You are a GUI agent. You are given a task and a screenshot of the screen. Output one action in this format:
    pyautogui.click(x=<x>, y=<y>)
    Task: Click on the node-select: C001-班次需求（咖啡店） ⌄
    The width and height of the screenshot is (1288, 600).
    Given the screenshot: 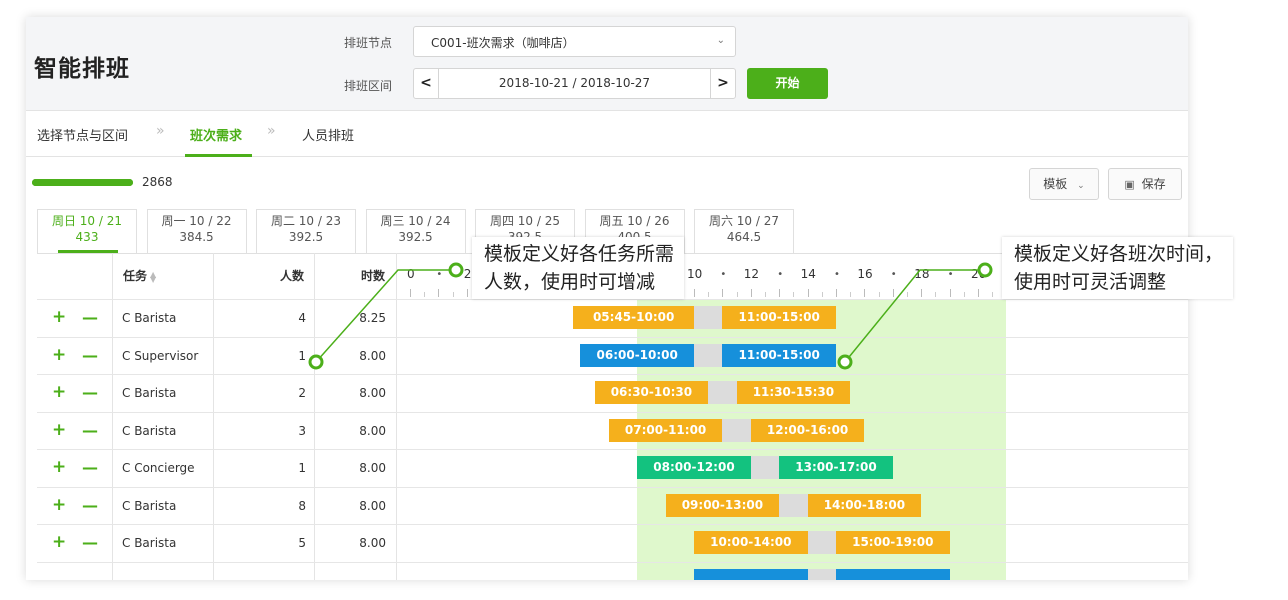 What is the action you would take?
    pyautogui.click(x=574, y=41)
    